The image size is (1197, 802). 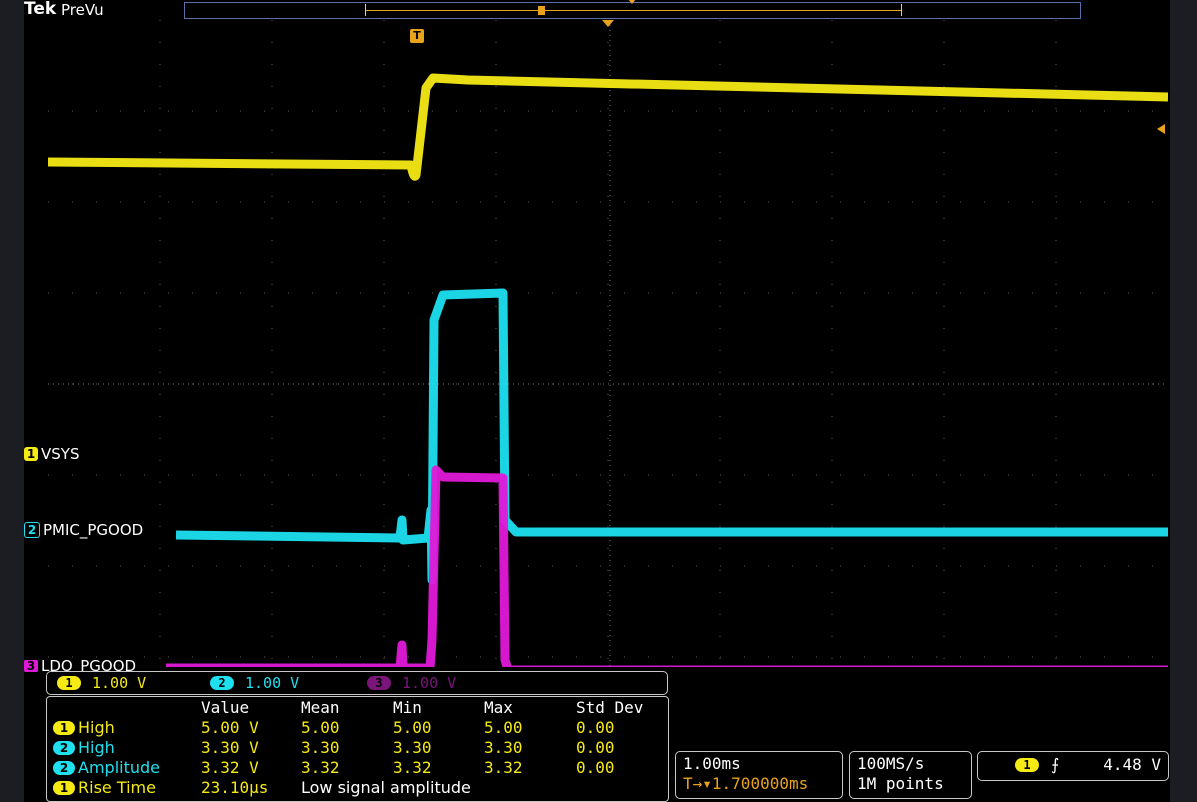 I want to click on brand-logo: Tek, so click(x=40, y=9).